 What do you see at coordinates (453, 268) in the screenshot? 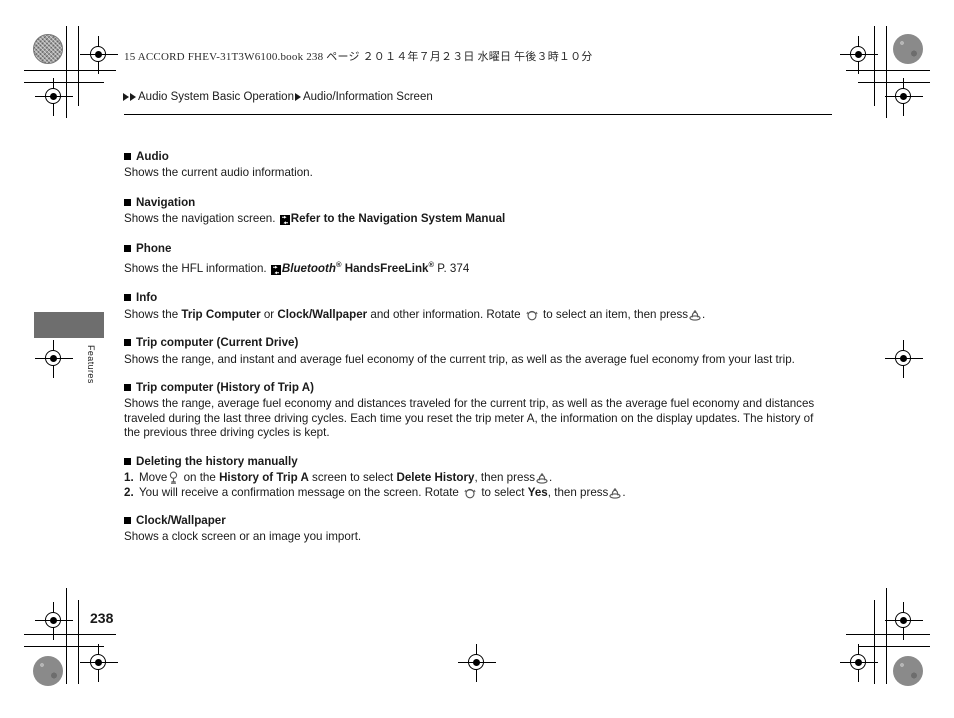
I see `section-phone-ref-page: P. 374` at bounding box center [453, 268].